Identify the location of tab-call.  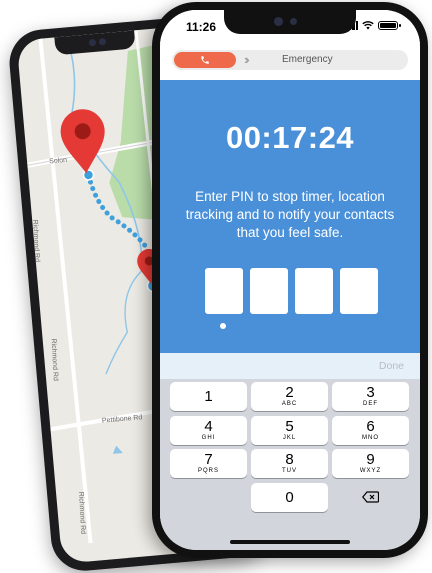
(205, 60).